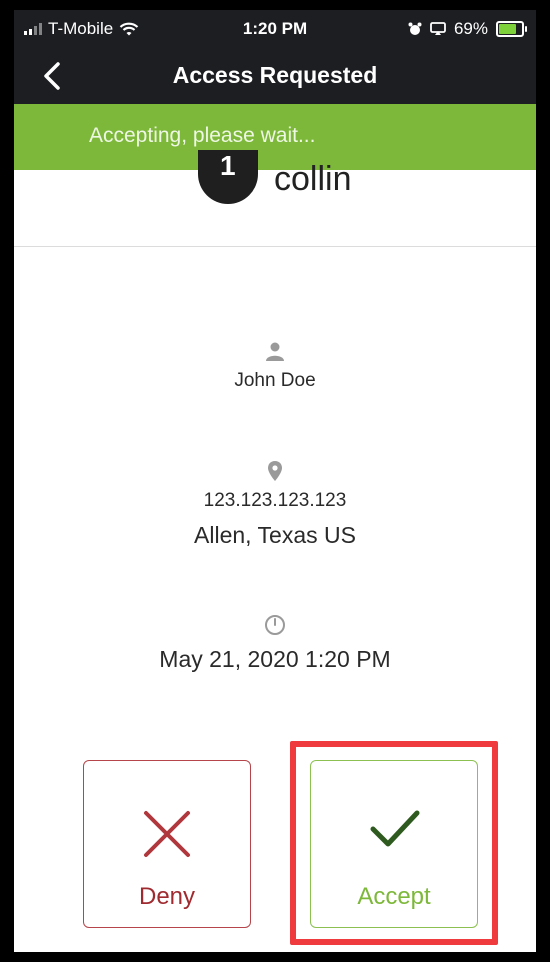  I want to click on location-pin-icon, so click(275, 471).